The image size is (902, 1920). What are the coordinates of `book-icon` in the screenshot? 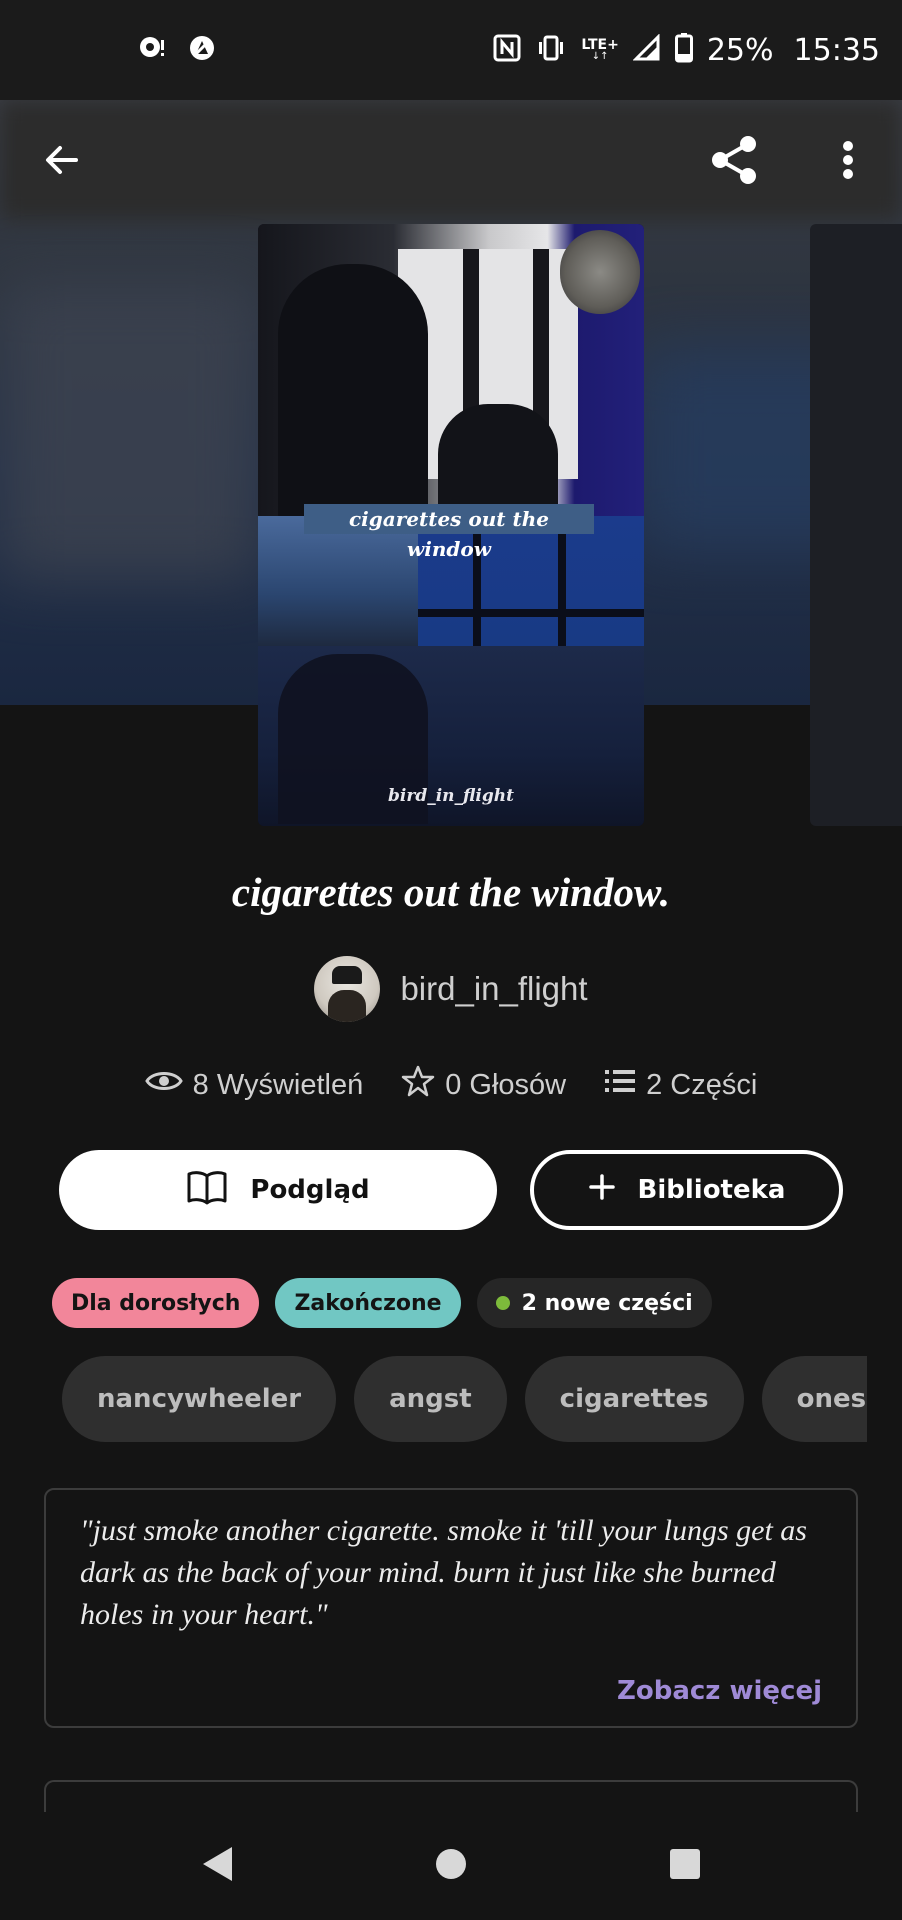 It's located at (207, 1190).